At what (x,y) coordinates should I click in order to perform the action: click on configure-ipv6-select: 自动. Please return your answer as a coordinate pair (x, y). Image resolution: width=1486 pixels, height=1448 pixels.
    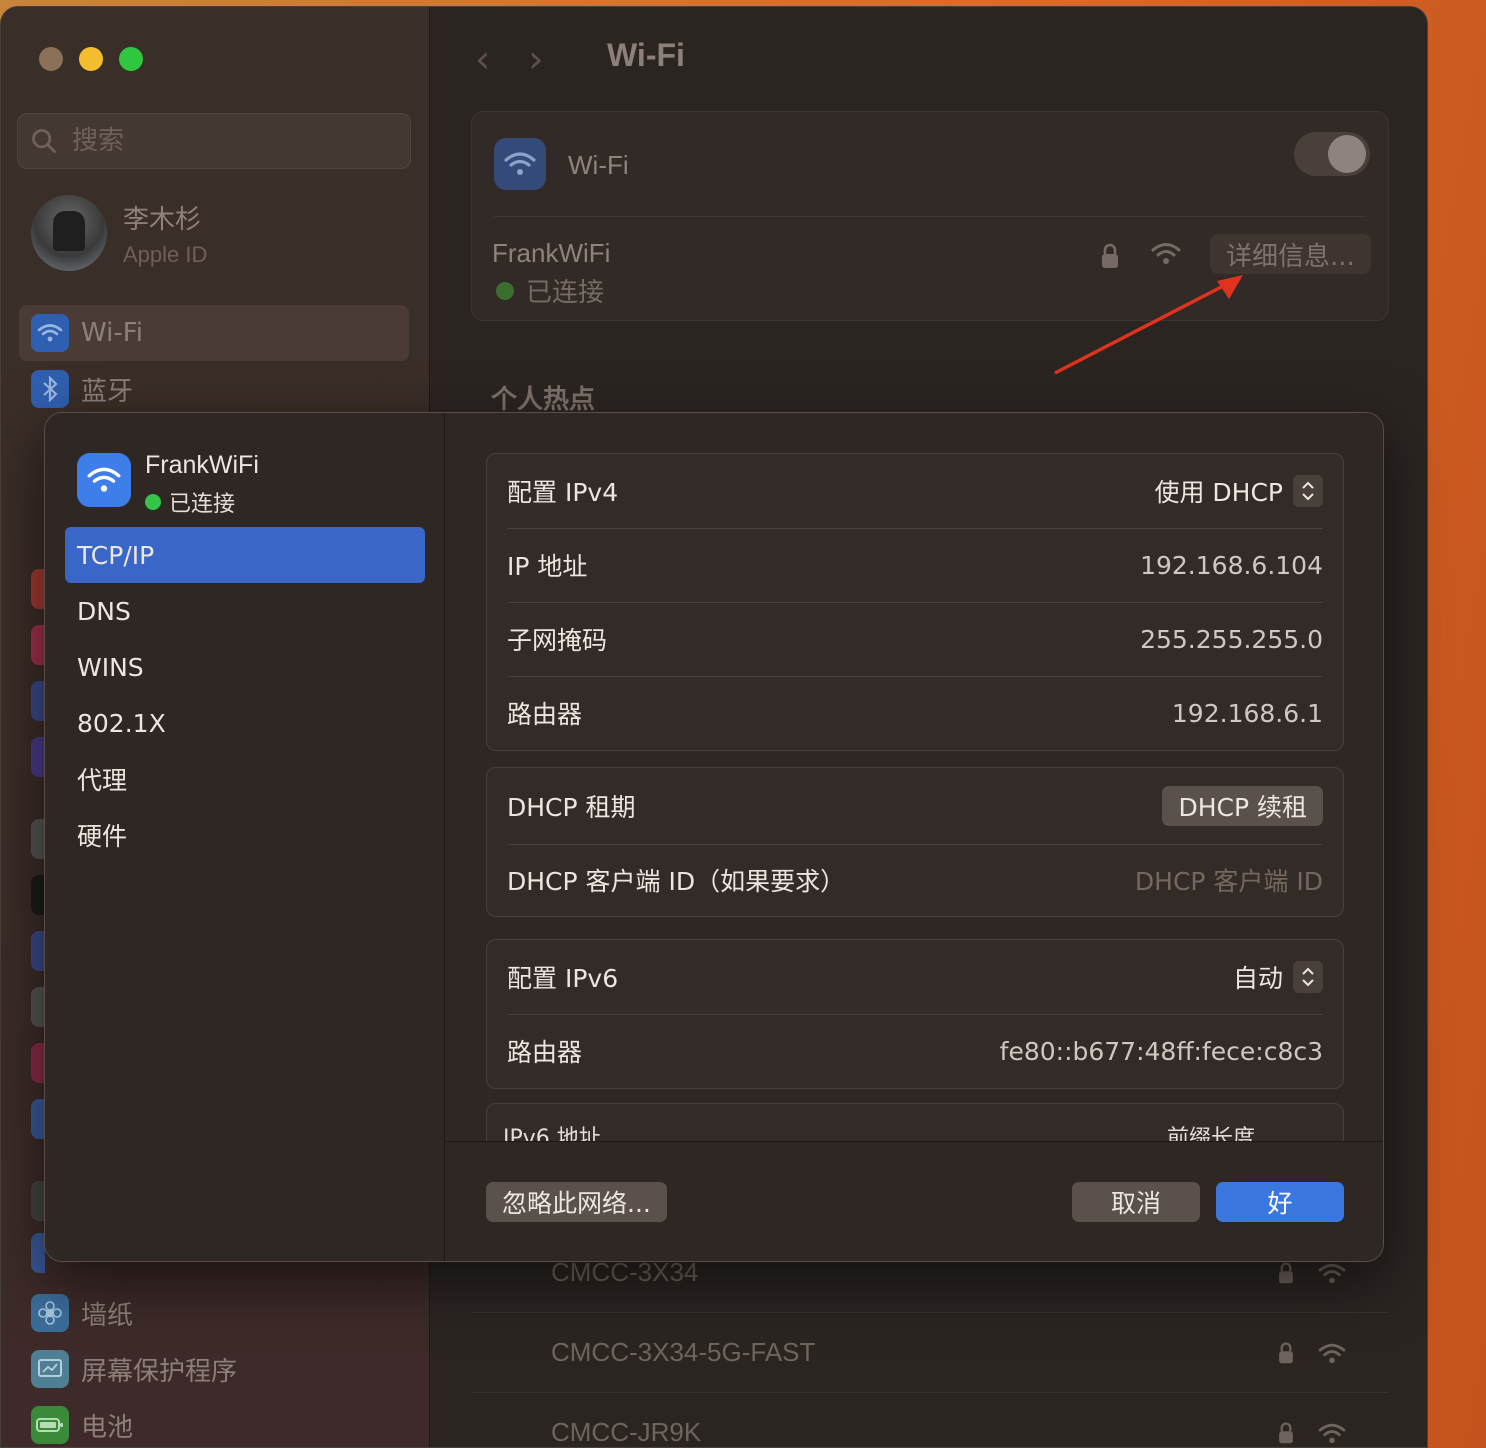
    Looking at the image, I should click on (1278, 977).